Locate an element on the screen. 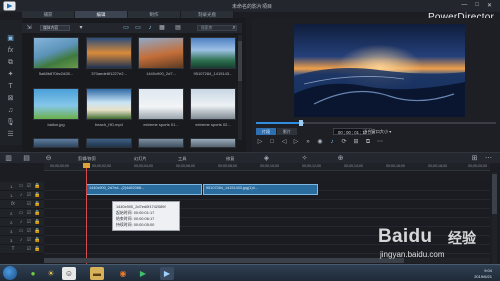  timeline-horizontal-scrollbar is located at coordinates (267, 260).